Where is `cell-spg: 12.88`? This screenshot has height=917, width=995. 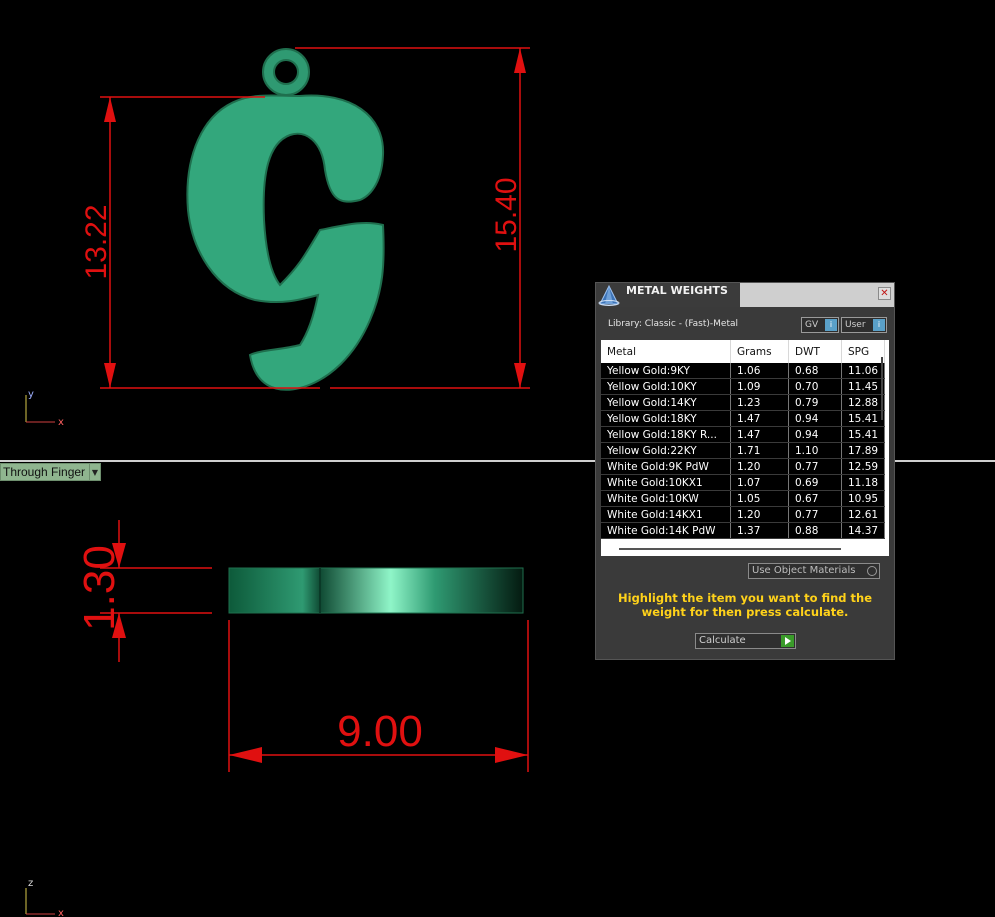 cell-spg: 12.88 is located at coordinates (863, 402).